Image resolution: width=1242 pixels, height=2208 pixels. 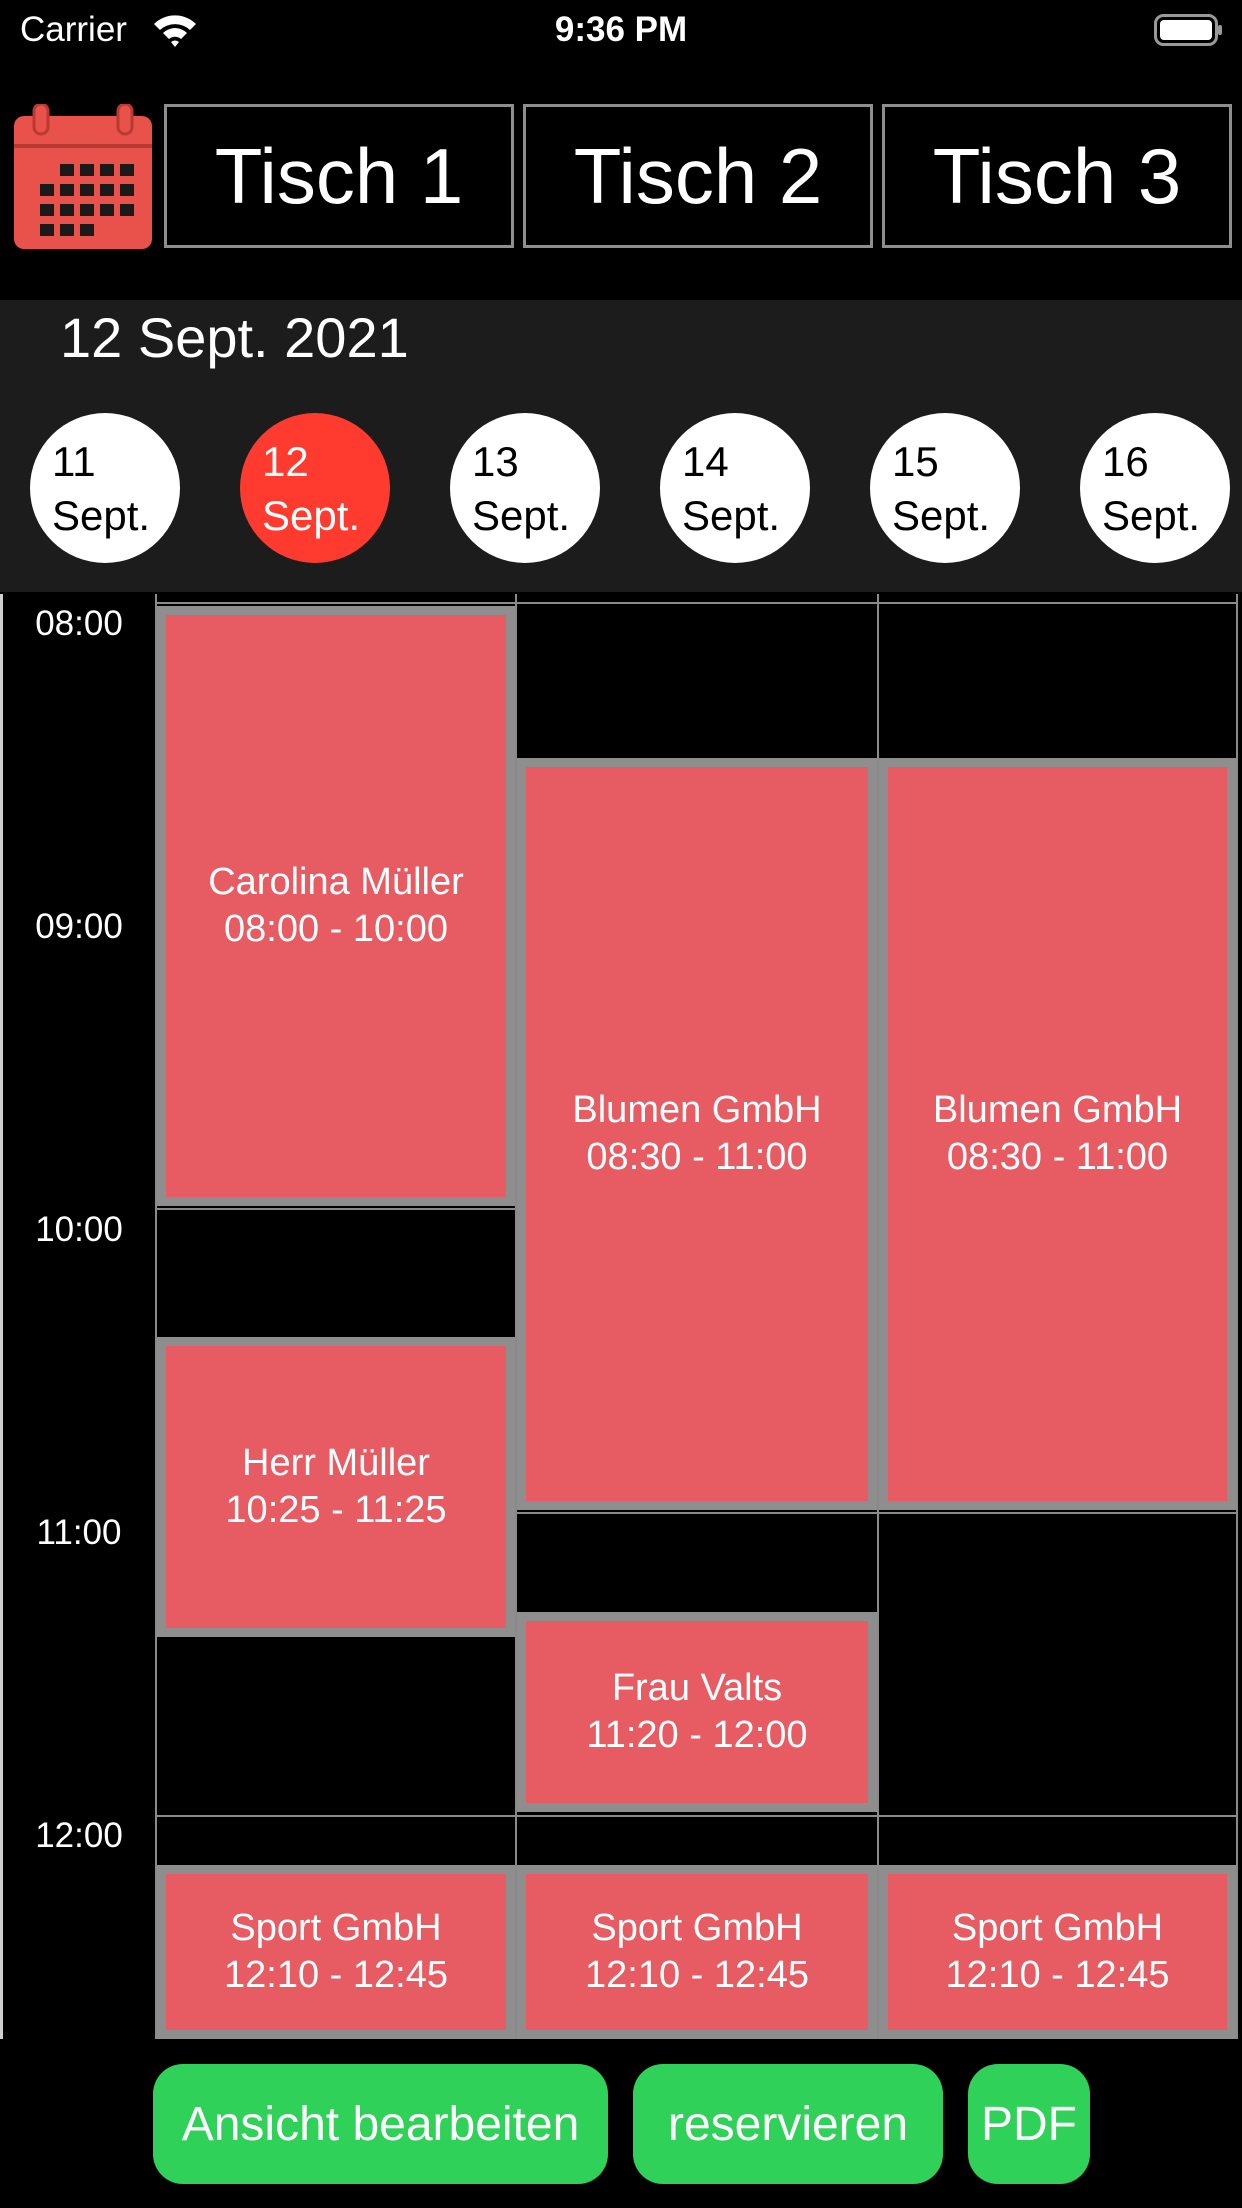 I want to click on day-button-12: 12 Sept., so click(x=315, y=488).